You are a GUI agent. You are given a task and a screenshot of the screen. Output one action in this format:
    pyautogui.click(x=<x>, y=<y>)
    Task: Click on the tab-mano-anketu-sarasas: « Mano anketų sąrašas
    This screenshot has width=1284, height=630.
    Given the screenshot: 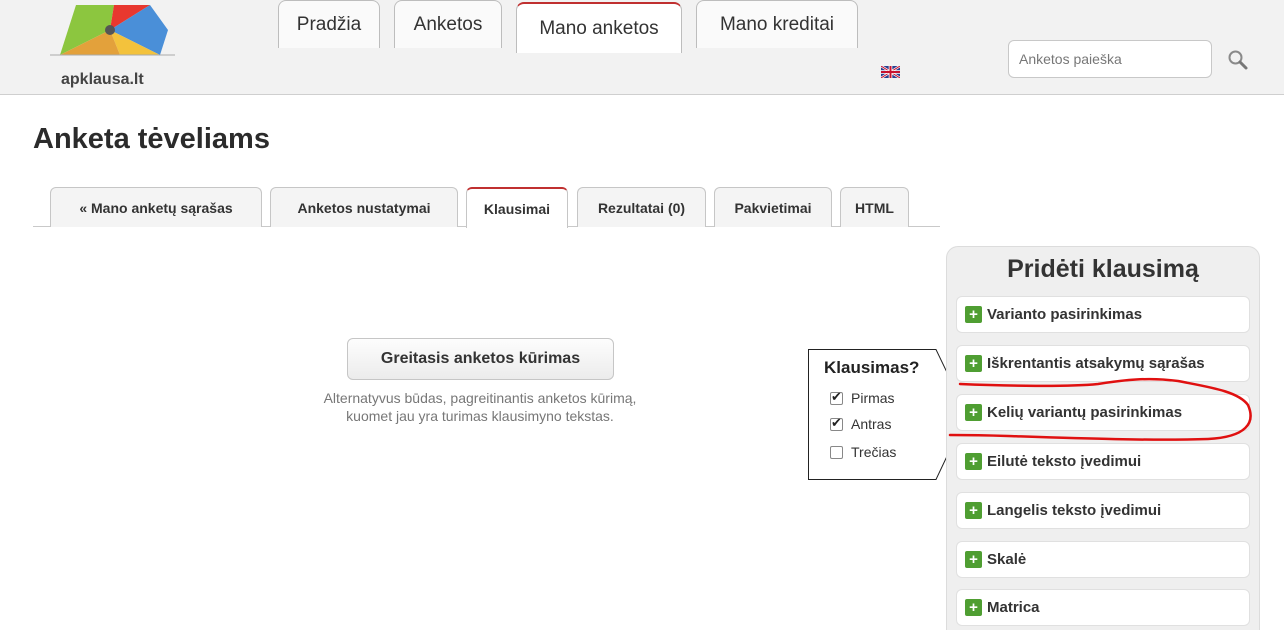 What is the action you would take?
    pyautogui.click(x=156, y=207)
    